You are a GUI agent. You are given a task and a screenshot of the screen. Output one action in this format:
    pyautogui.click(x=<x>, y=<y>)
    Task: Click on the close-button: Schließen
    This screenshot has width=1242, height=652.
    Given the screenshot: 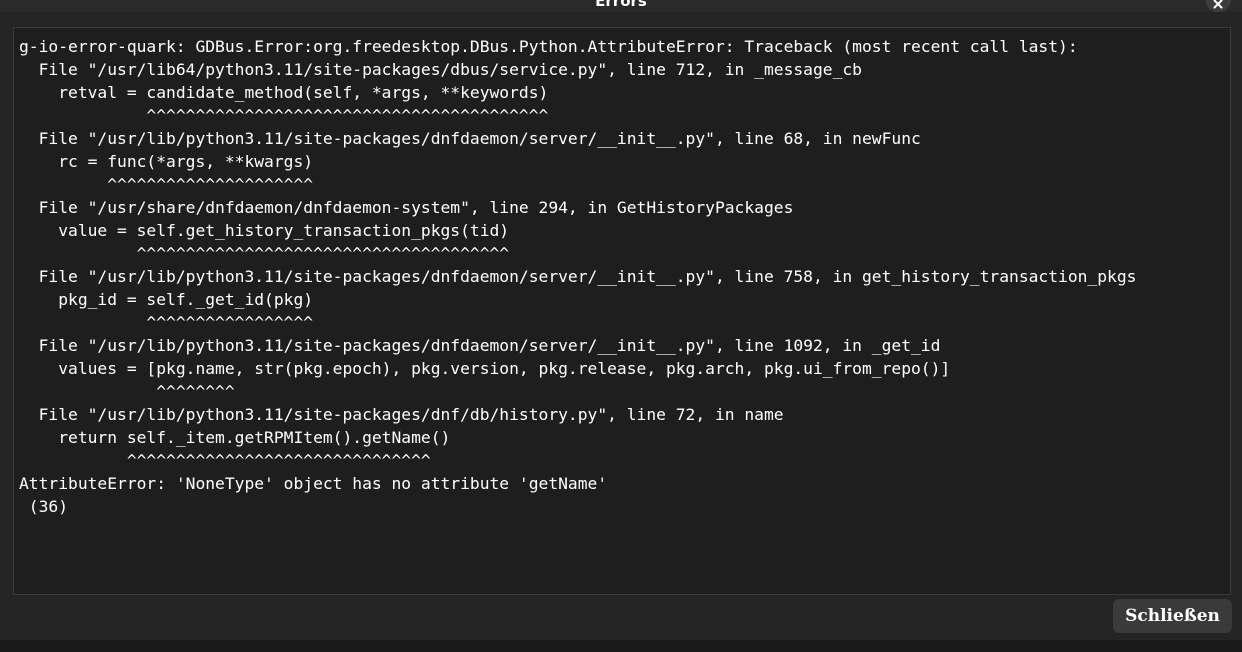 What is the action you would take?
    pyautogui.click(x=1172, y=616)
    